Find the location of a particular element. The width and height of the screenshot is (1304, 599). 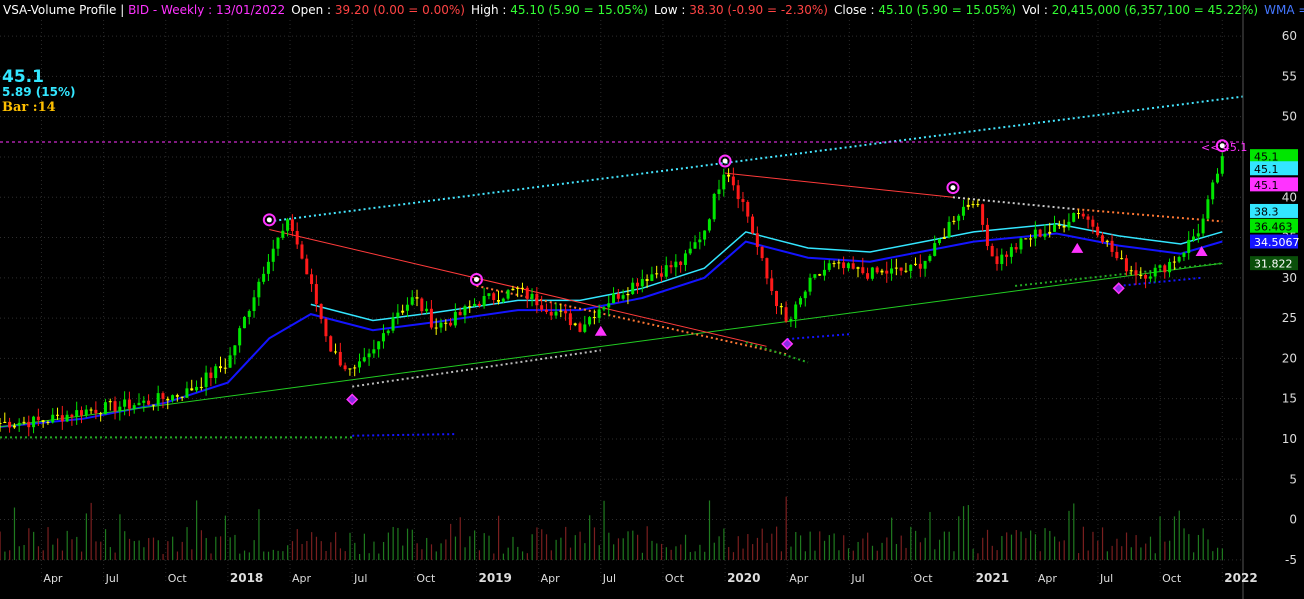

y-tick-label: 15 is located at coordinates (1289, 399).